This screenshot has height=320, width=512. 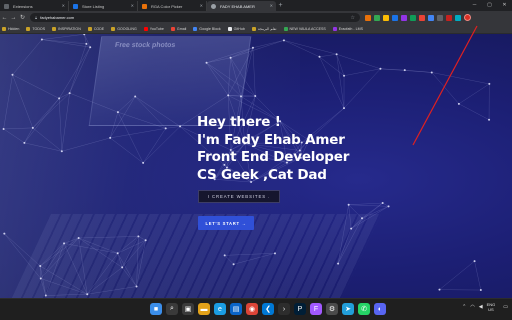 I want to click on figma-icon: F, so click(x=316, y=309).